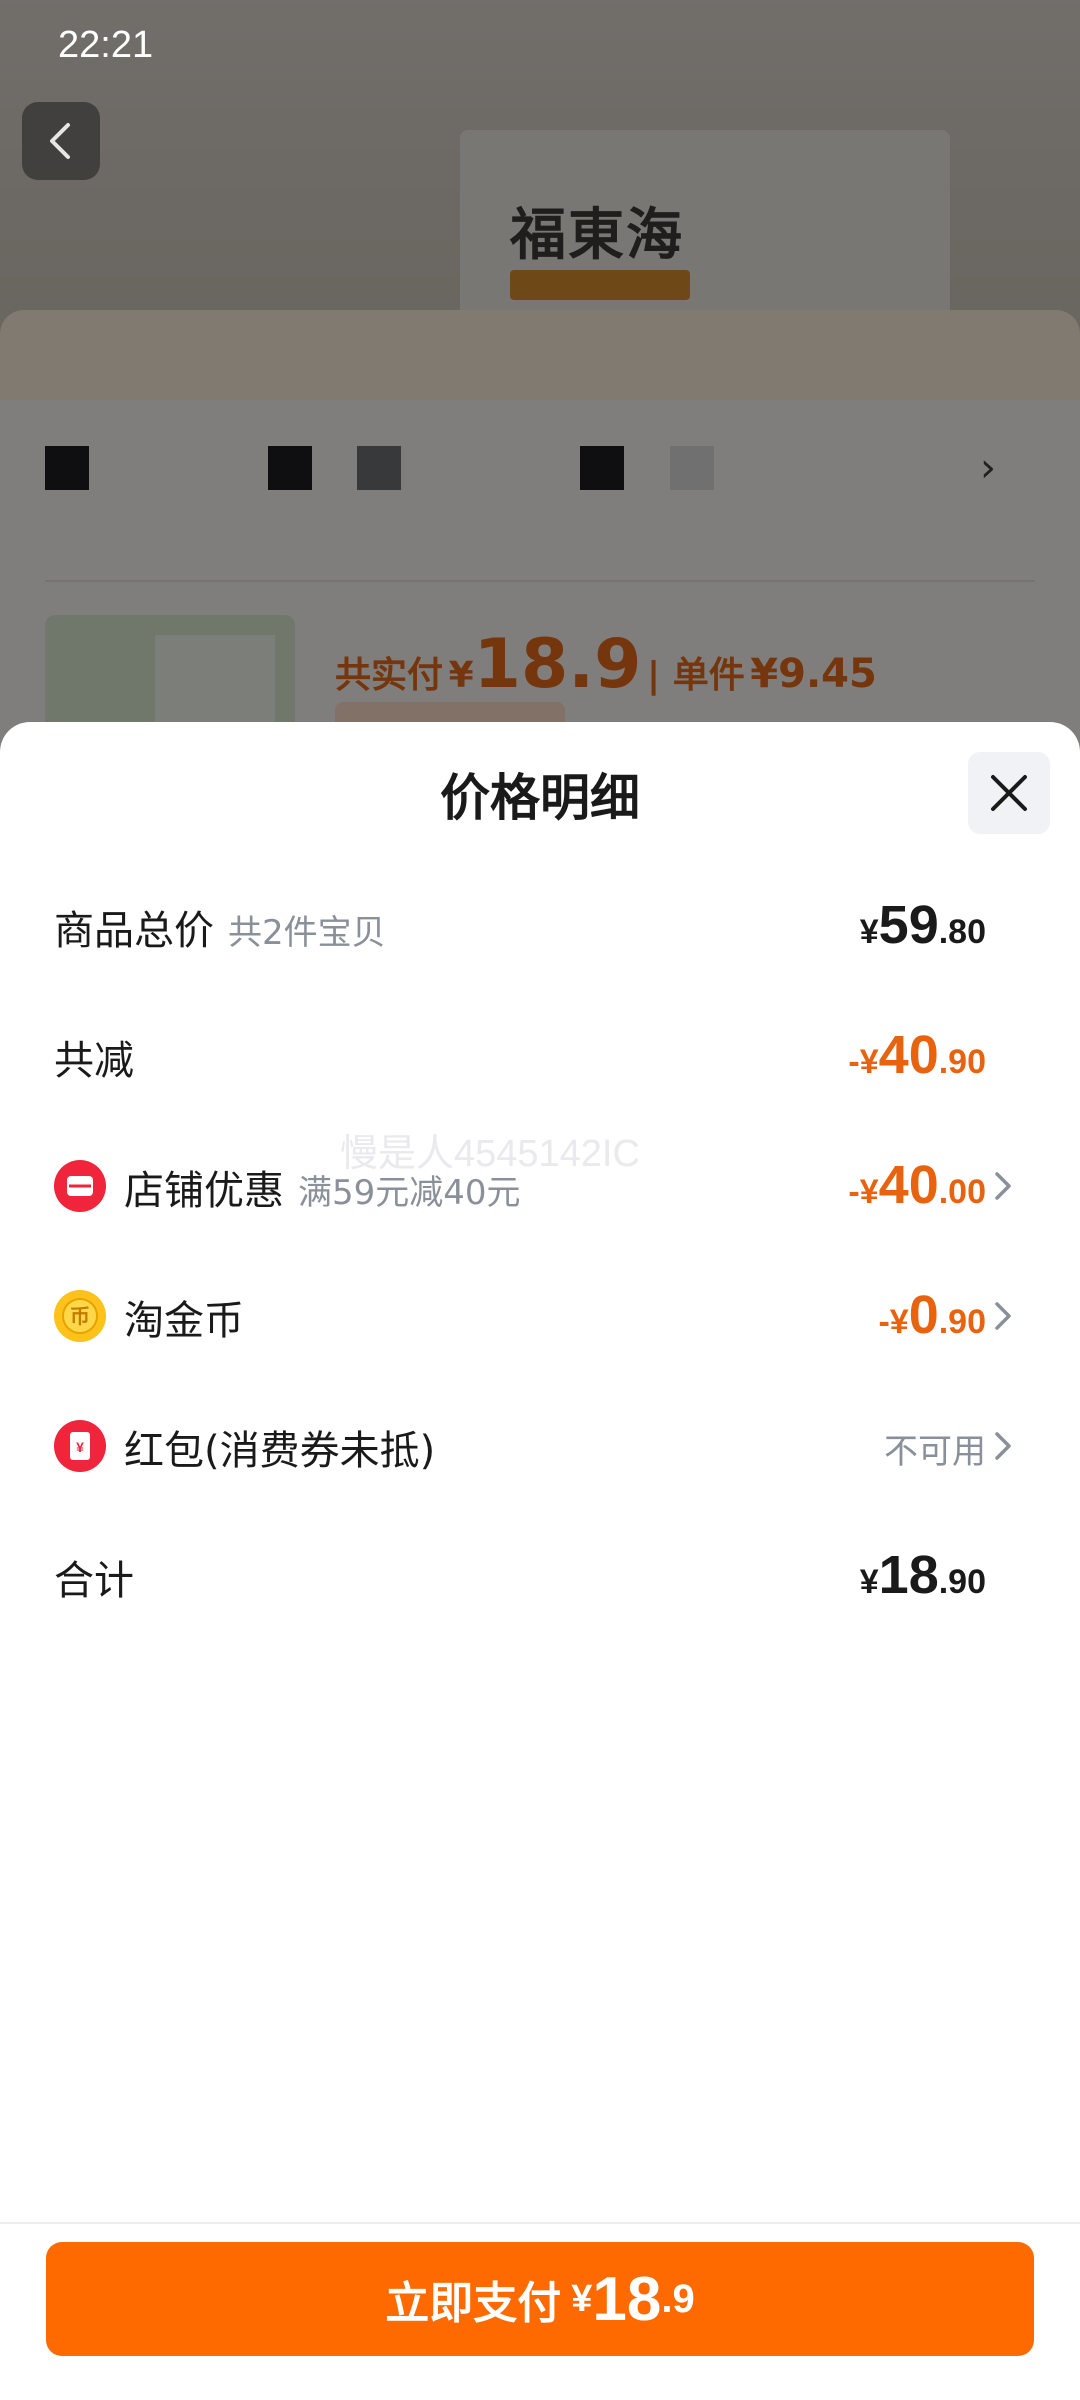 The image size is (1080, 2400). I want to click on row-label: 合计, so click(94, 1581).